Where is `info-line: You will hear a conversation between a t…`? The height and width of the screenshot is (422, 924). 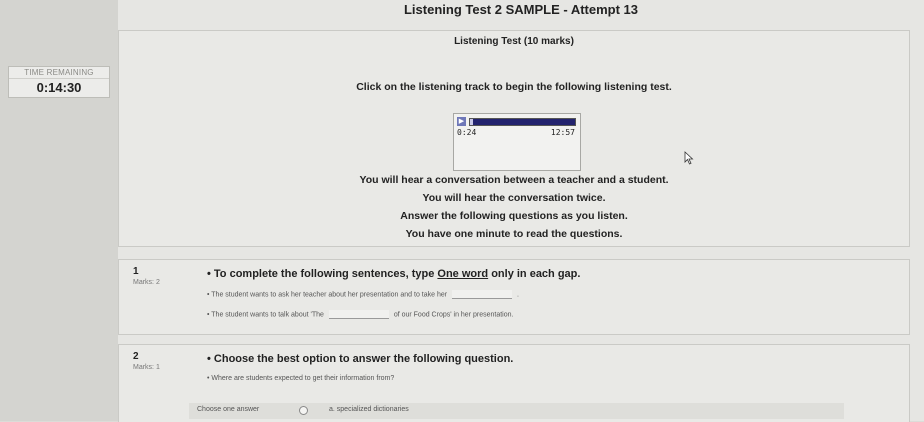
info-line: You will hear a conversation between a t… is located at coordinates (514, 180).